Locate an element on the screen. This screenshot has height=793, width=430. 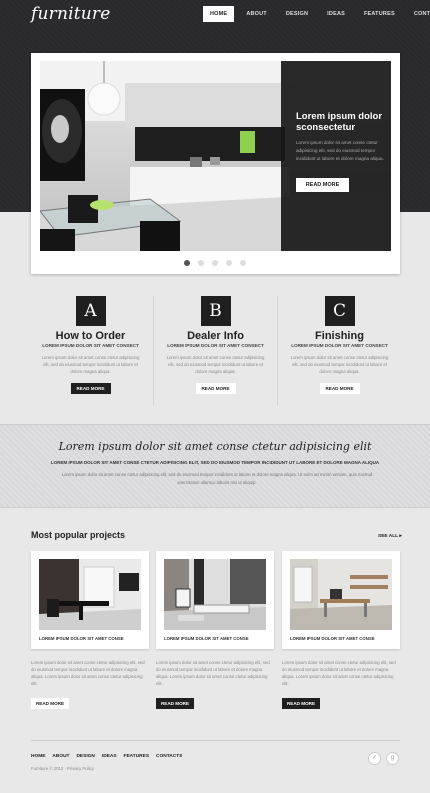
project-photo-workspace is located at coordinates (341, 594).